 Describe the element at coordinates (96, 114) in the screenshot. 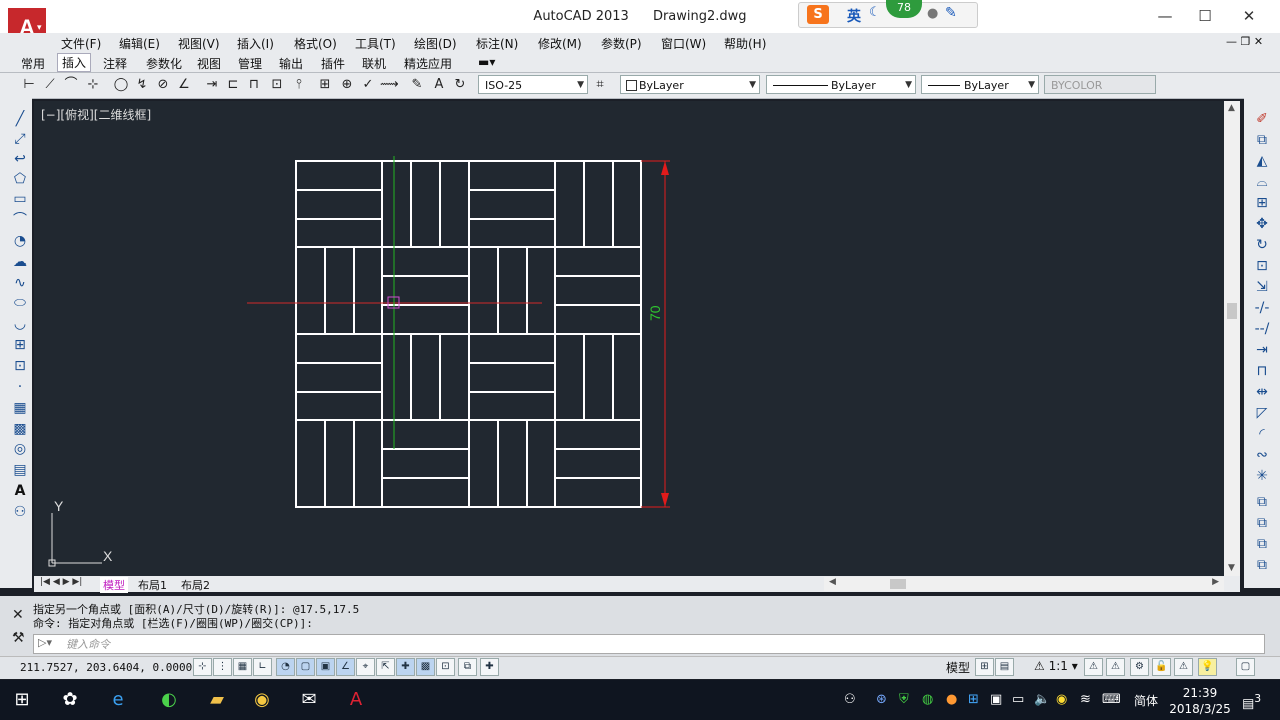

I see `viewport-label: [−][俯视][二维线框]` at that location.